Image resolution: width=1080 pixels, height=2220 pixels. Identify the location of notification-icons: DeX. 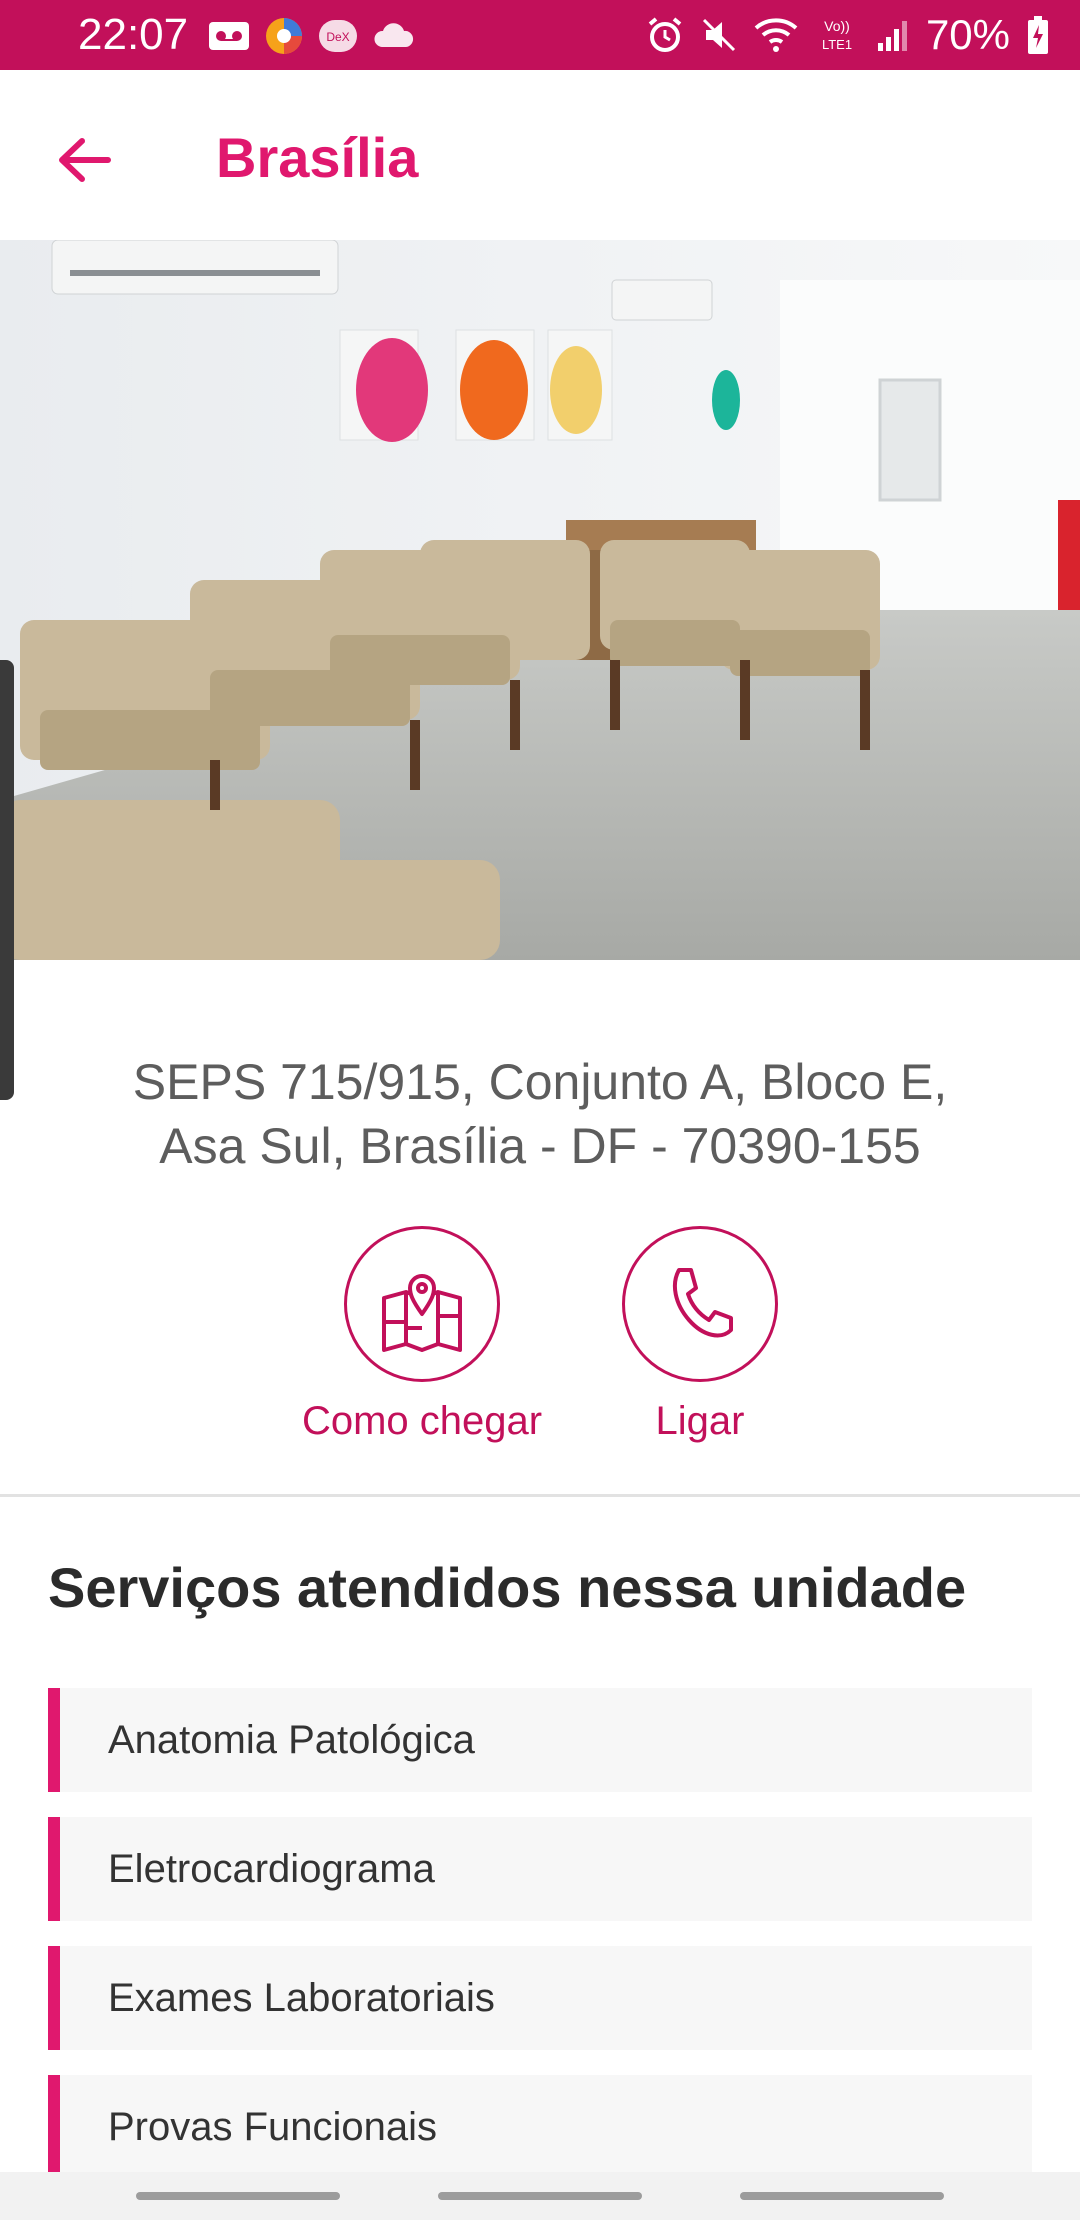
(312, 36).